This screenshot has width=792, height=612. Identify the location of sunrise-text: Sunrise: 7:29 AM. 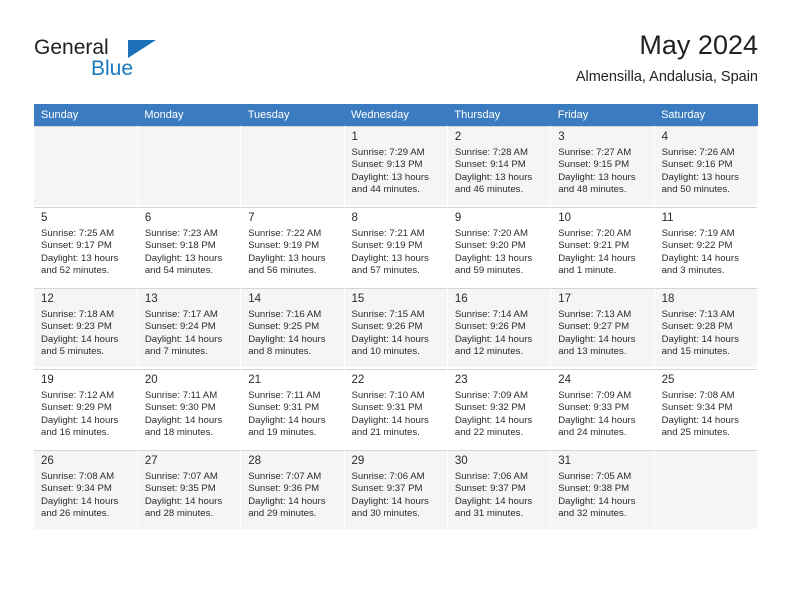
(388, 152).